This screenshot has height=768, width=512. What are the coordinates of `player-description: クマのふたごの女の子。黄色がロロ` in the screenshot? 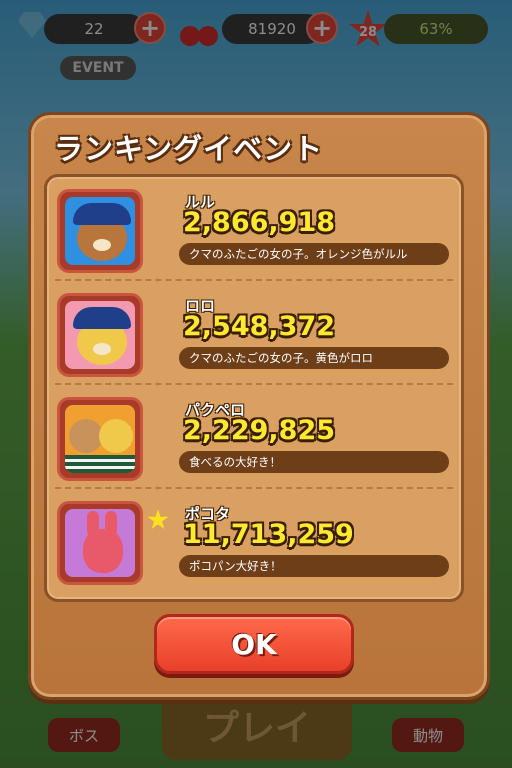 It's located at (314, 358).